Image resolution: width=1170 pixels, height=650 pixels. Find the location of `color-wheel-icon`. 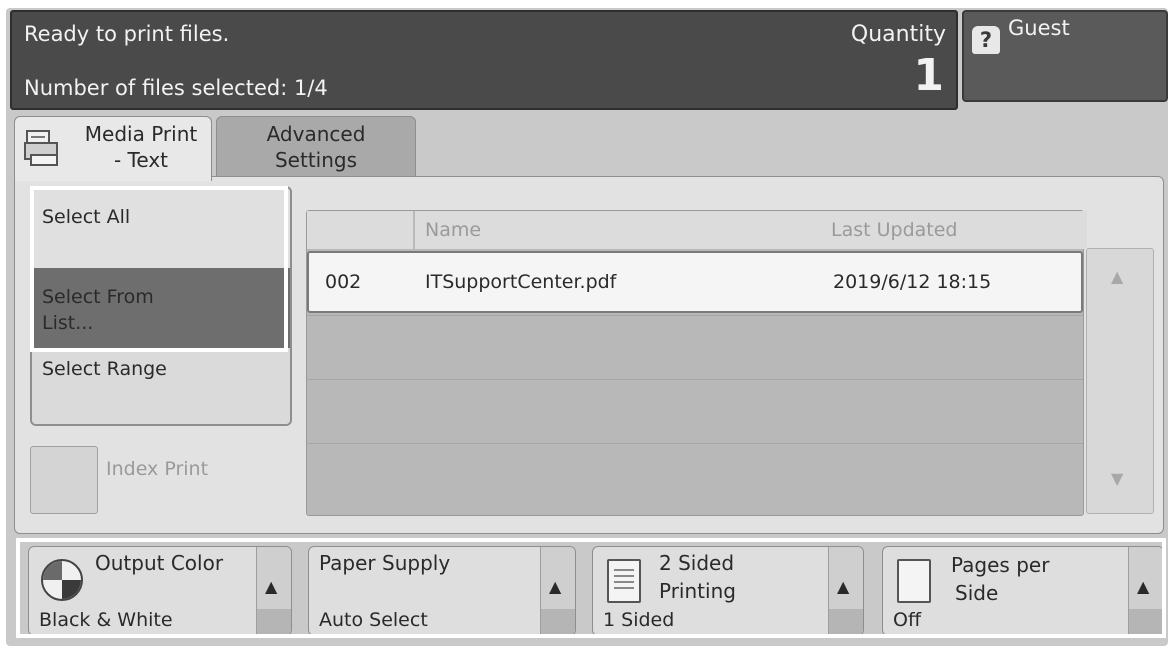

color-wheel-icon is located at coordinates (62, 580).